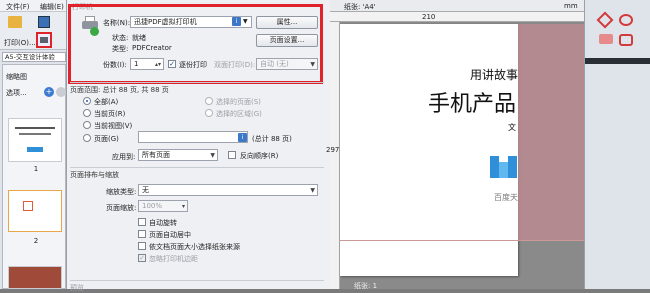 Image resolution: width=650 pixels, height=293 pixels. What do you see at coordinates (195, 44) in the screenshot?
I see `highlight-box` at bounding box center [195, 44].